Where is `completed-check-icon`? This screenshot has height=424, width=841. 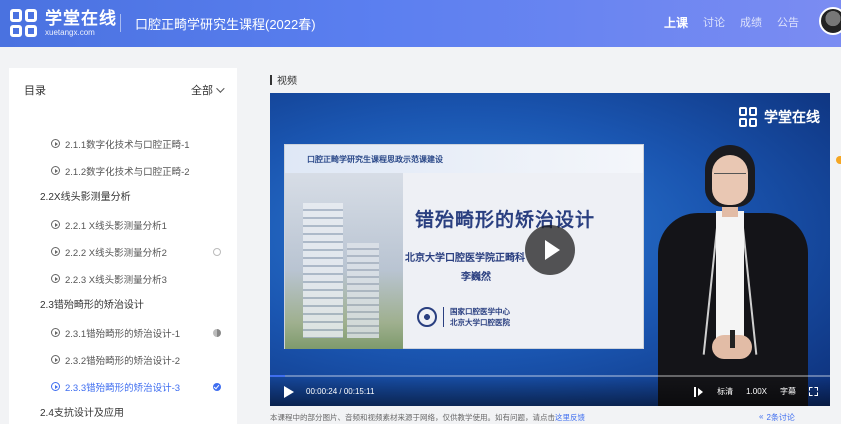 completed-check-icon is located at coordinates (217, 387).